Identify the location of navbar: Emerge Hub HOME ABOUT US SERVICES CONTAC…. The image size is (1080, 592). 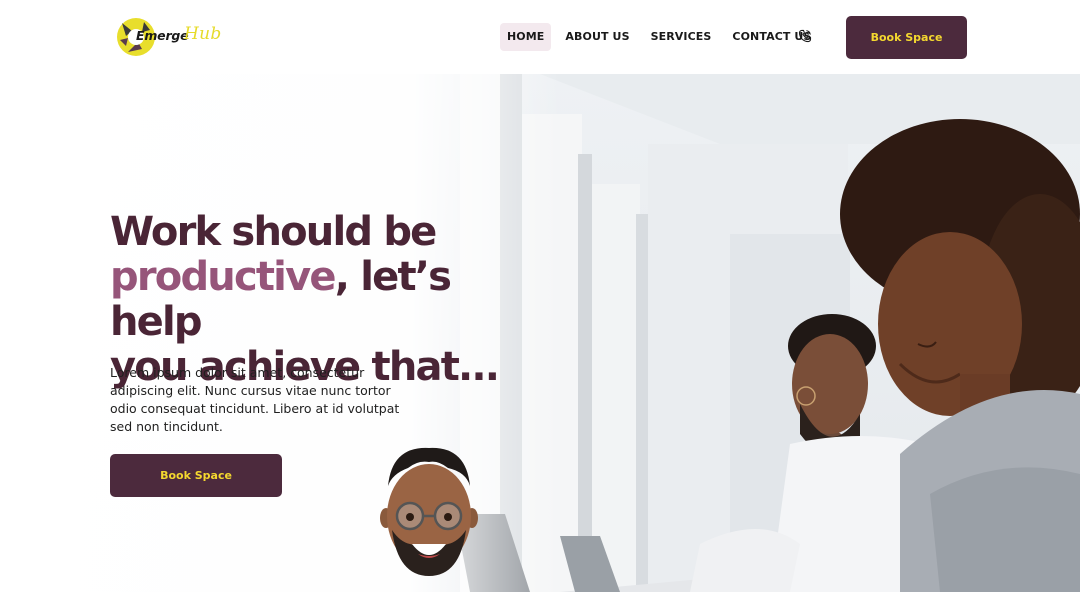
(540, 37).